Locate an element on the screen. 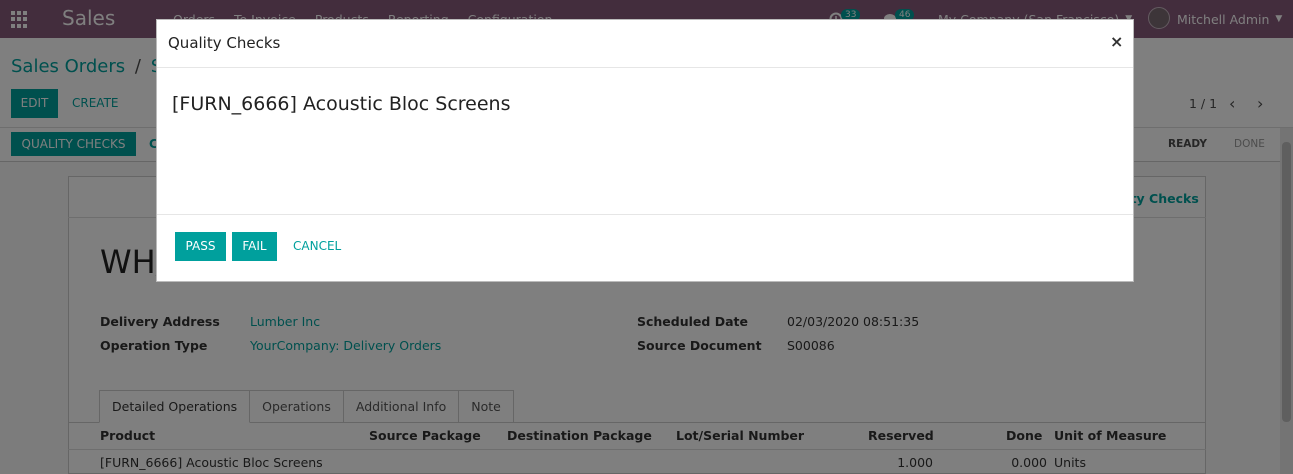 Image resolution: width=1293 pixels, height=474 pixels. fail-button: FAIL is located at coordinates (254, 246).